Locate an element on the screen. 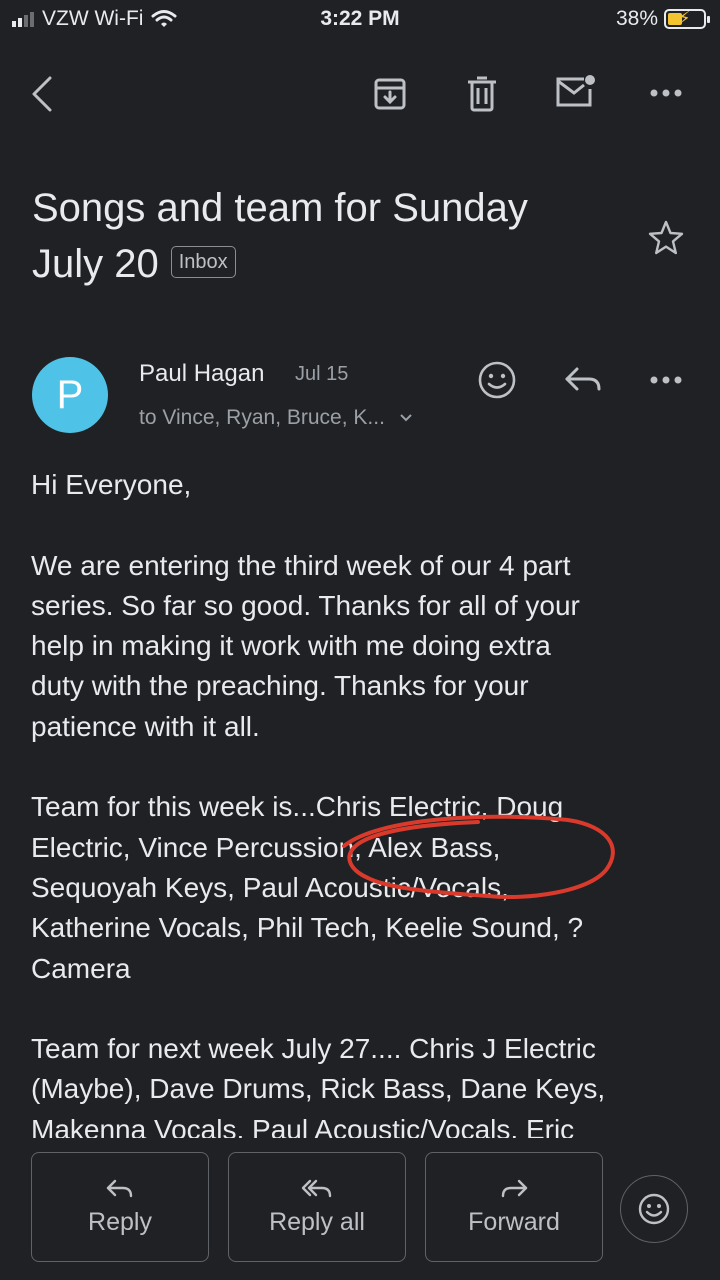 The width and height of the screenshot is (720, 1280). reply-all-arrow-icon is located at coordinates (316, 1188).